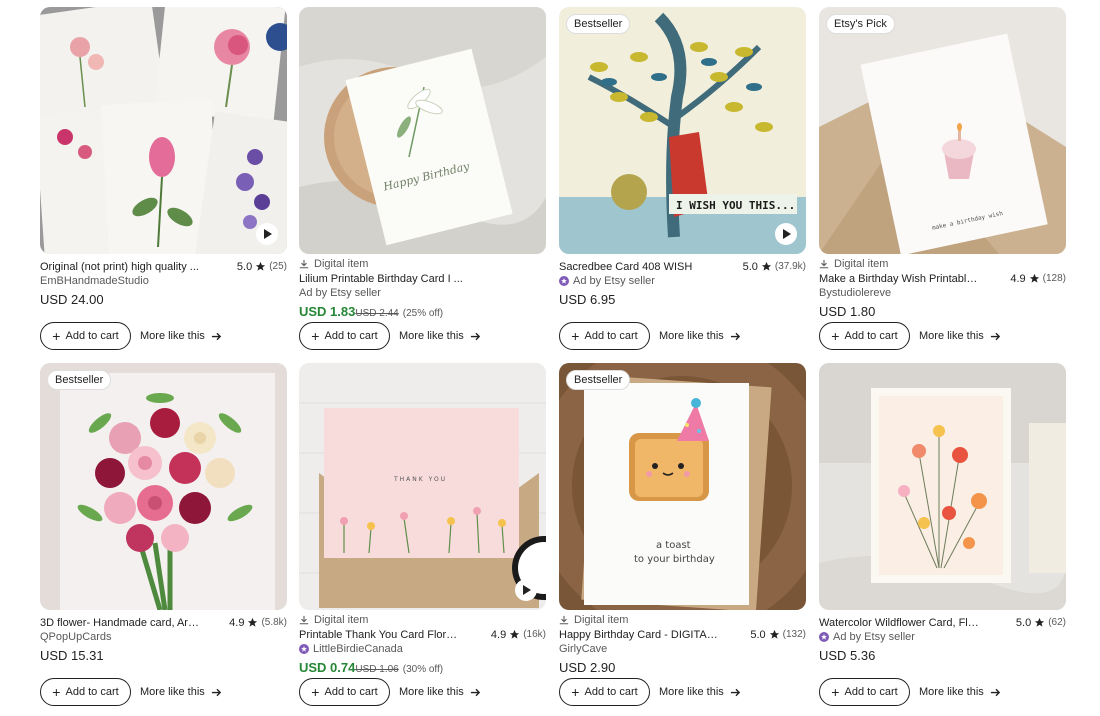 Image resolution: width=1100 pixels, height=716 pixels. I want to click on product-title: Sacredbee Card 408 WISH, so click(625, 267).